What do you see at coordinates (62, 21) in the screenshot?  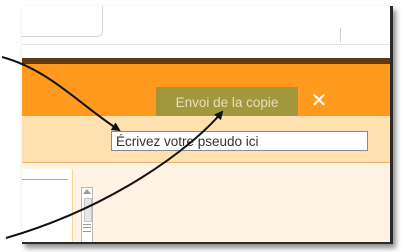 I see `tab-edge` at bounding box center [62, 21].